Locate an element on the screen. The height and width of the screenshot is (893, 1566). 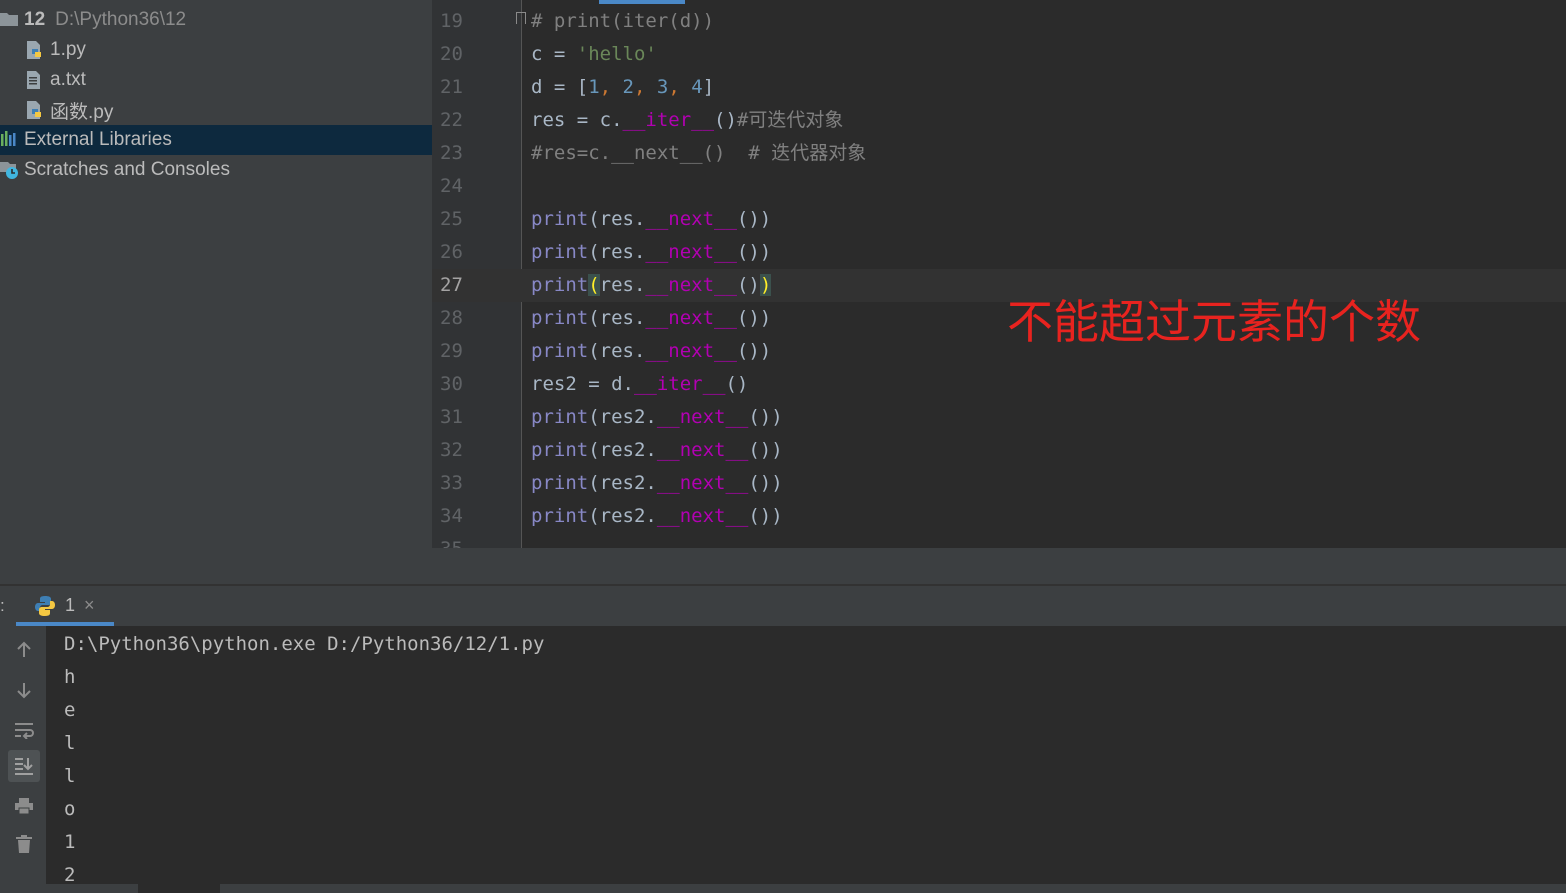
line-number: 24 is located at coordinates (451, 186).